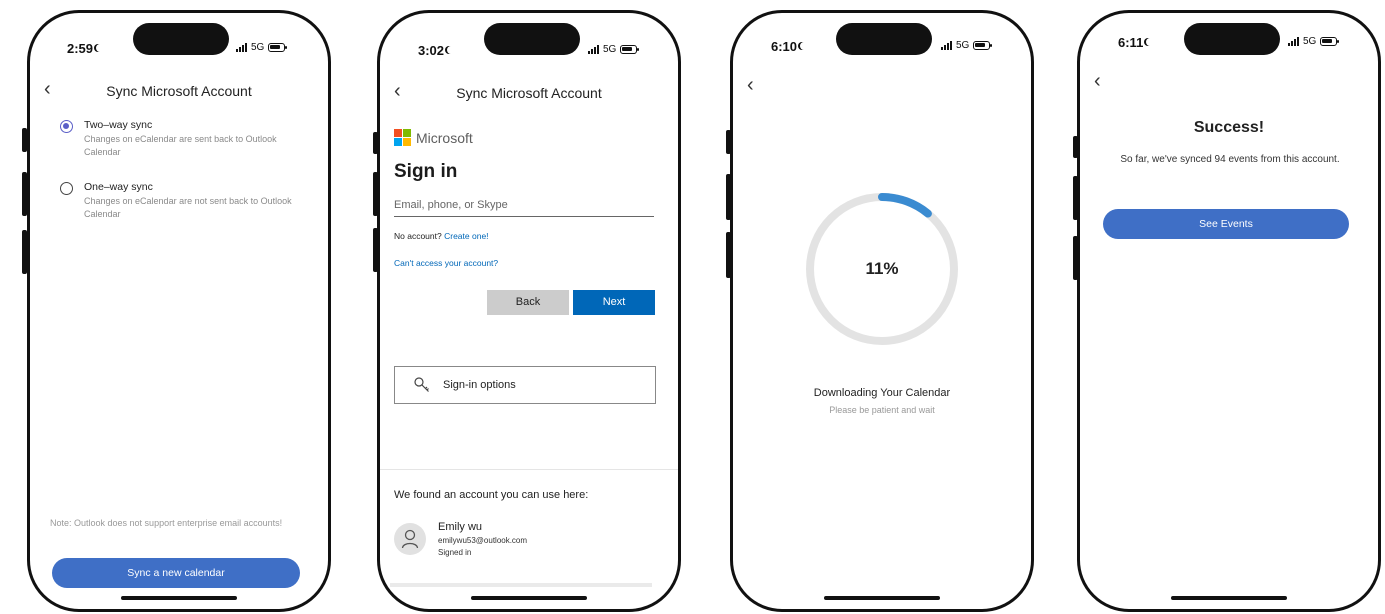 This screenshot has height=614, width=1385. I want to click on radio-unselected, so click(66, 188).